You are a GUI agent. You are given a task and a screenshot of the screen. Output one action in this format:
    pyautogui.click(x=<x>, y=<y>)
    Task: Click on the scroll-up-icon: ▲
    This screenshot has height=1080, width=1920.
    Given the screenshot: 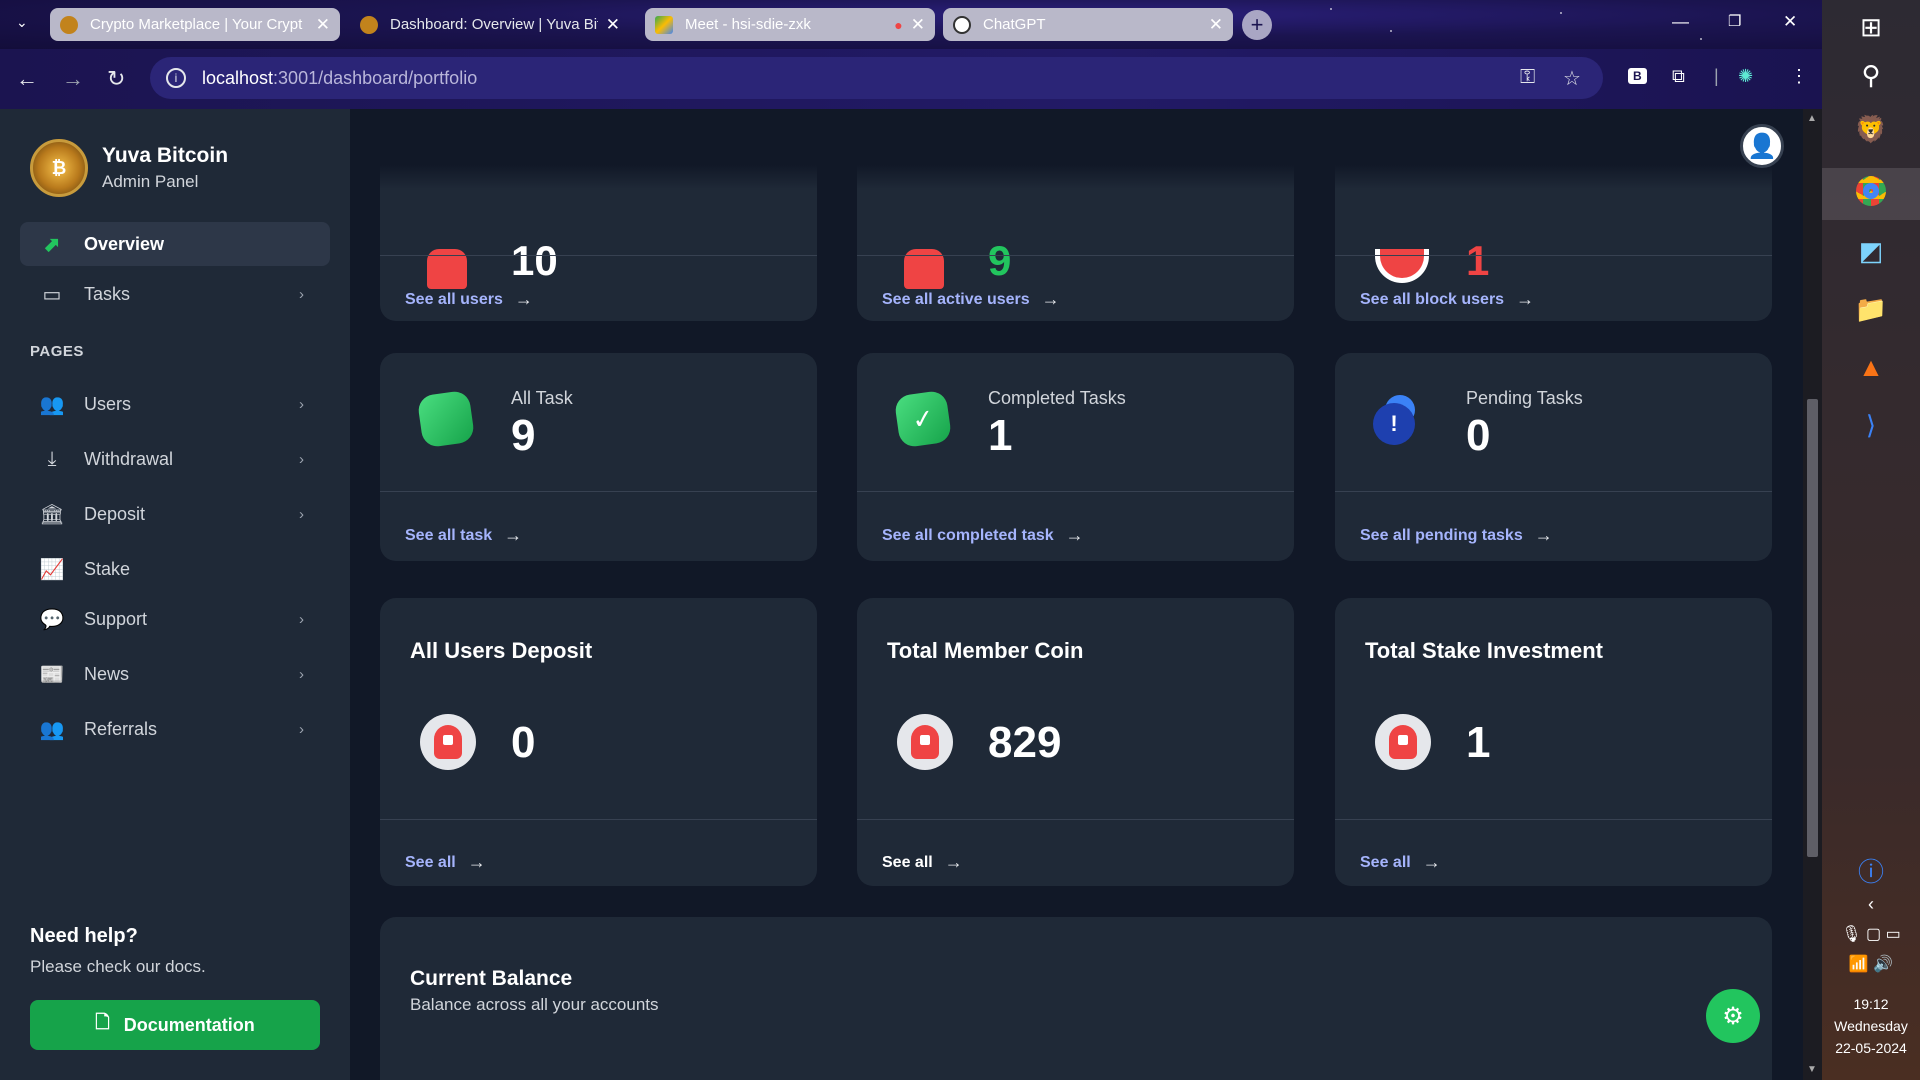 What is the action you would take?
    pyautogui.click(x=1812, y=118)
    